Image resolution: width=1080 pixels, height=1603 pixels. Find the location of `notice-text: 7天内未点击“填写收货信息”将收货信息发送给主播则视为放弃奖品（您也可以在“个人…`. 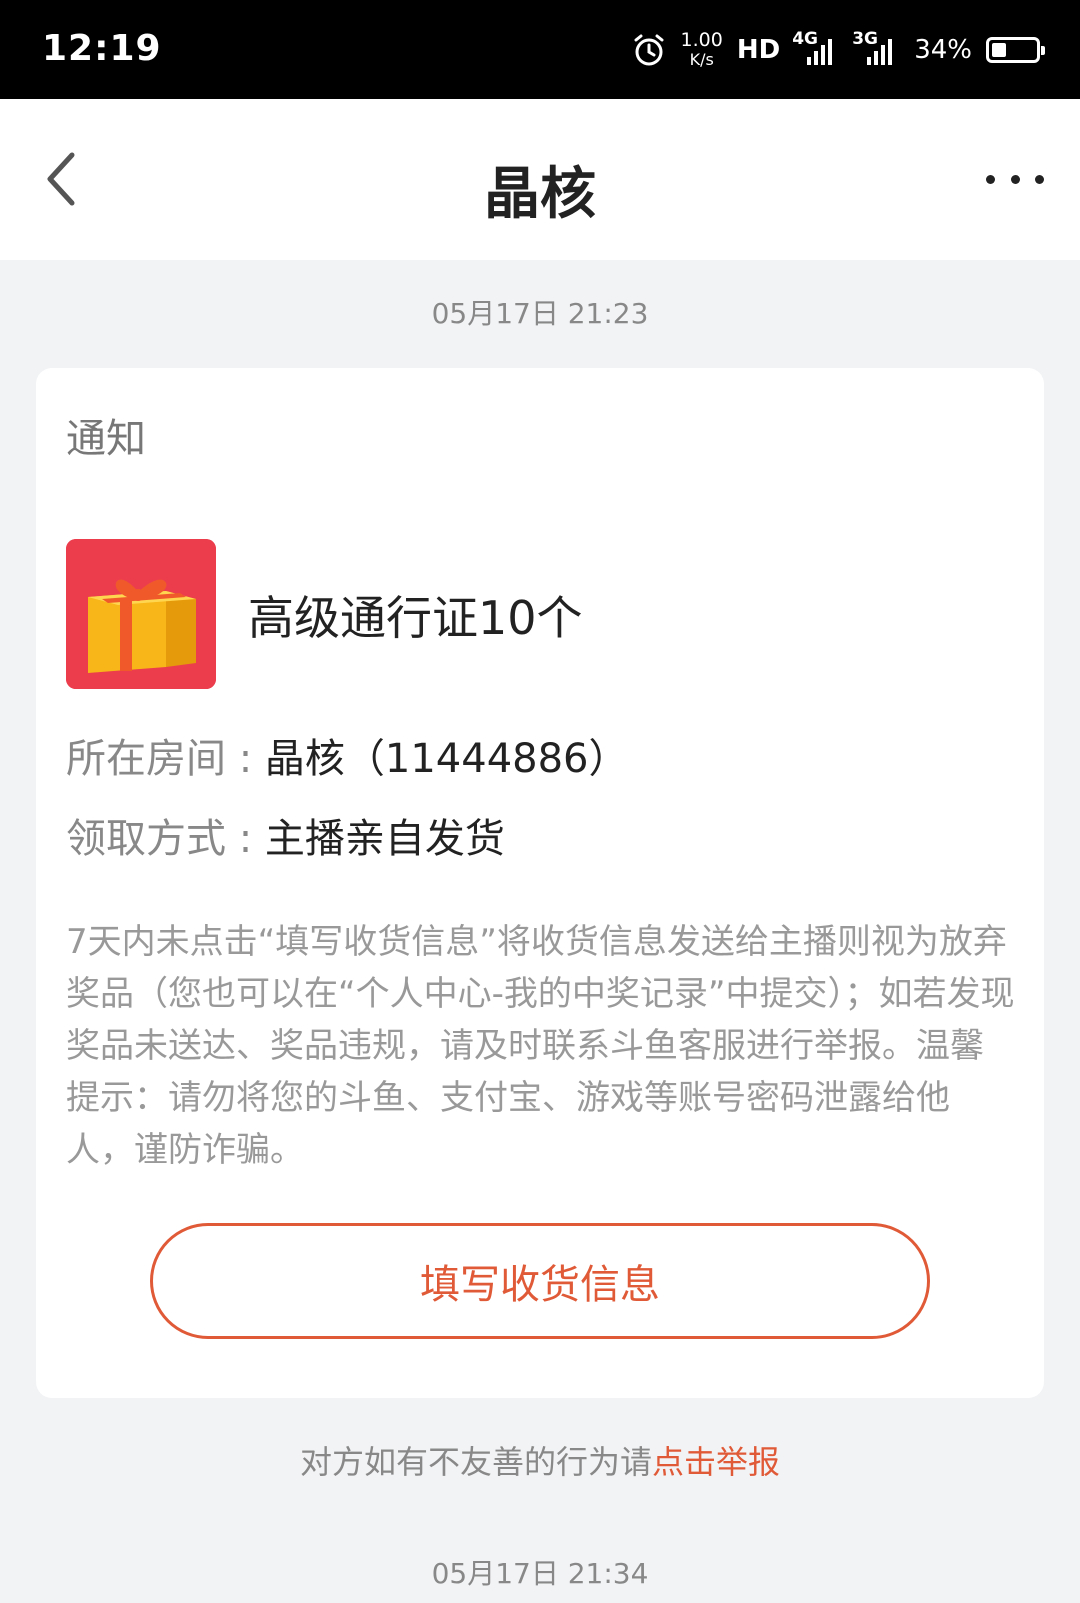

notice-text: 7天内未点击“填写收货信息”将收货信息发送给主播则视为放弃奖品（您也可以在“个人… is located at coordinates (540, 1046).